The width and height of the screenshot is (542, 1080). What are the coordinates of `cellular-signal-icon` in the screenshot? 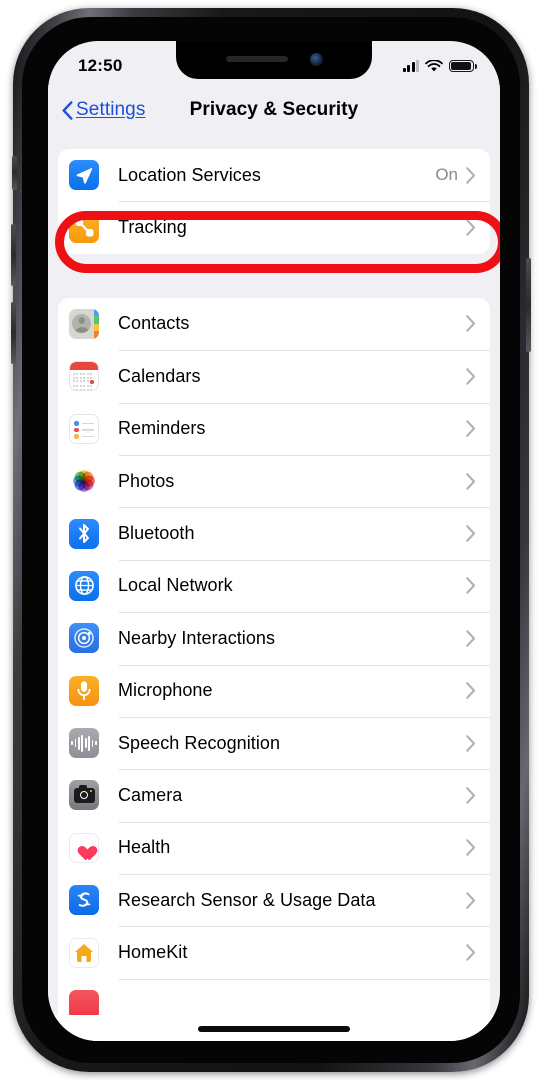 It's located at (410, 66).